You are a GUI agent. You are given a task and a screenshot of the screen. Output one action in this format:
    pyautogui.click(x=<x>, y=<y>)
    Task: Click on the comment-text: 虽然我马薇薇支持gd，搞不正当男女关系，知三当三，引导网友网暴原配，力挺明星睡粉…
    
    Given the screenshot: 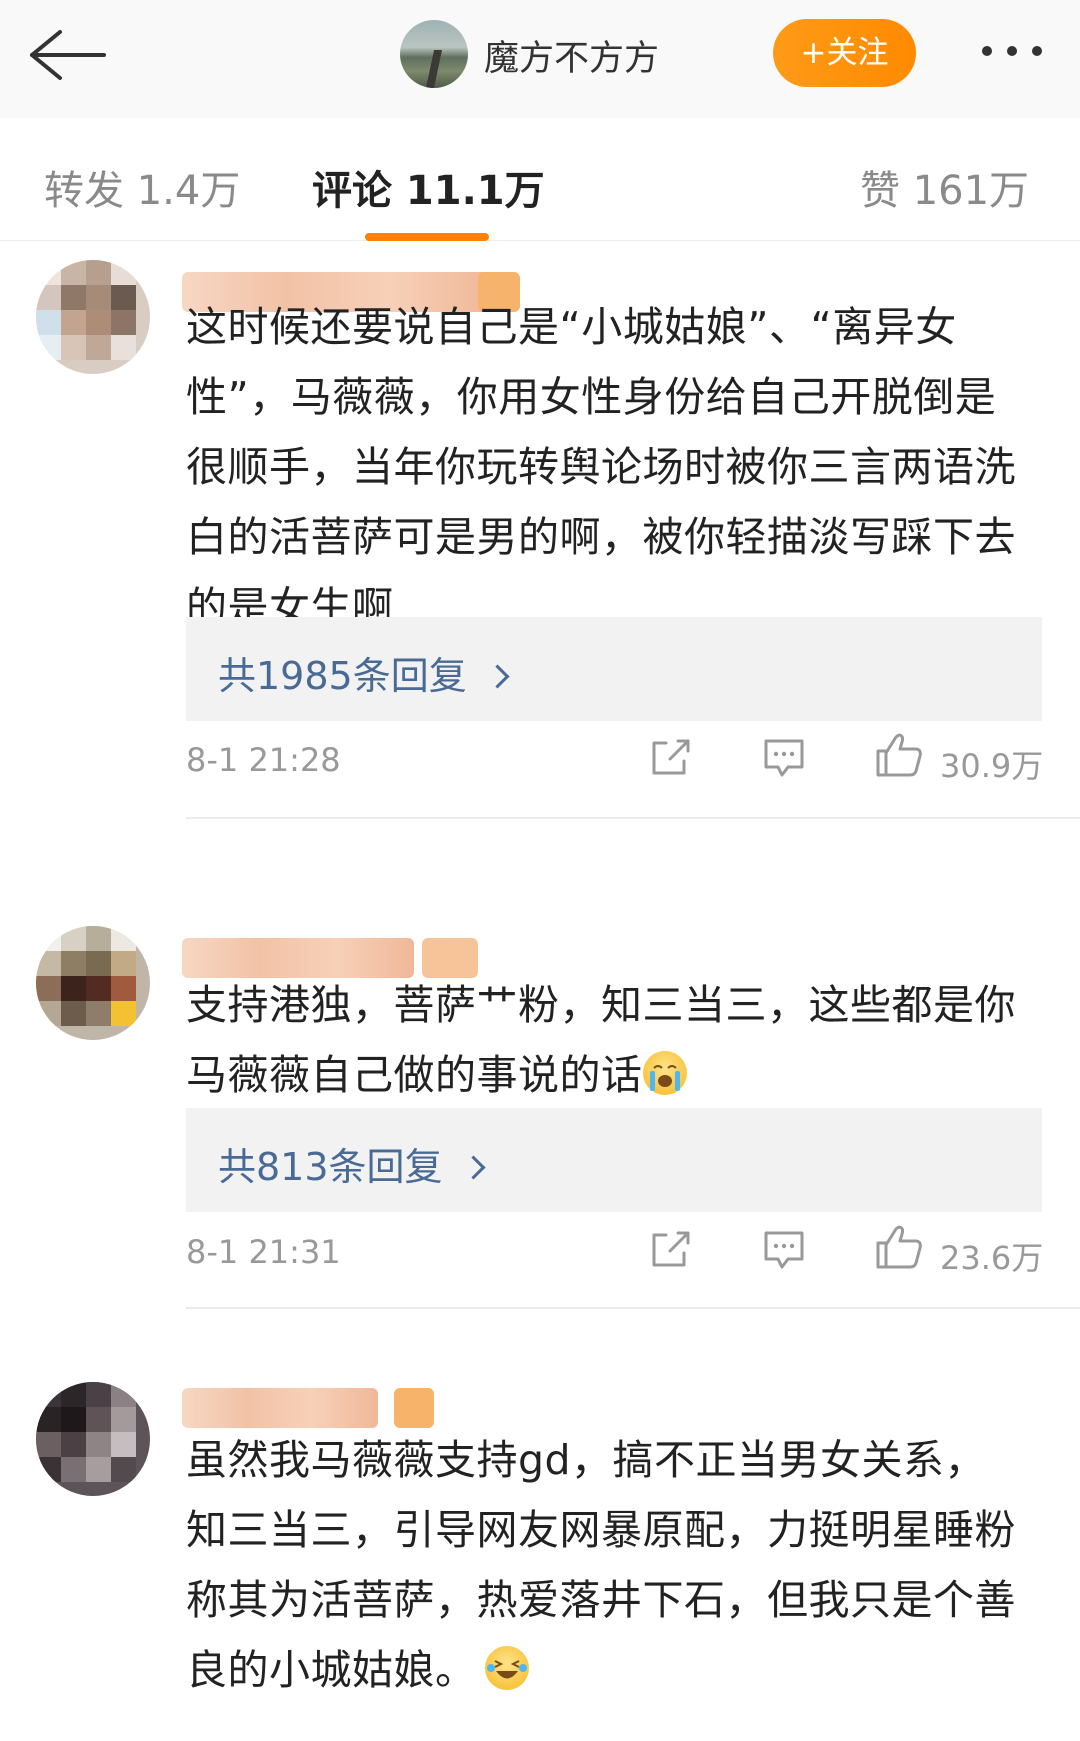 What is the action you would take?
    pyautogui.click(x=606, y=1575)
    